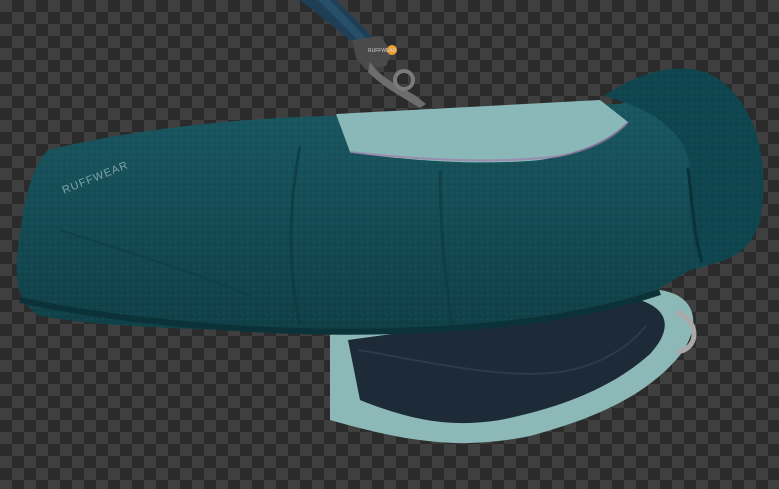  What do you see at coordinates (389, 72) in the screenshot?
I see `leash-clip-icon: RUFFWEAR` at bounding box center [389, 72].